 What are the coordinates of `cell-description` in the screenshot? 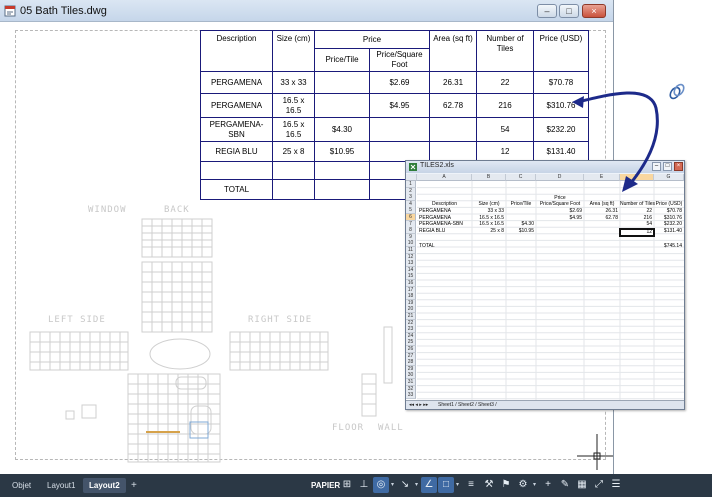 It's located at (236, 170).